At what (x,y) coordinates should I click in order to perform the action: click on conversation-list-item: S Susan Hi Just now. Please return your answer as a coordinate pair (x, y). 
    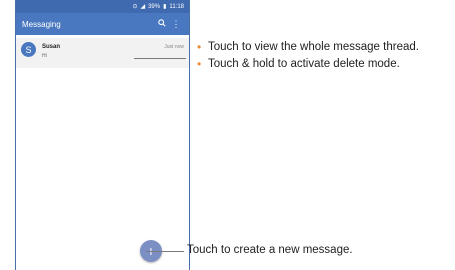
    Looking at the image, I should click on (102, 53).